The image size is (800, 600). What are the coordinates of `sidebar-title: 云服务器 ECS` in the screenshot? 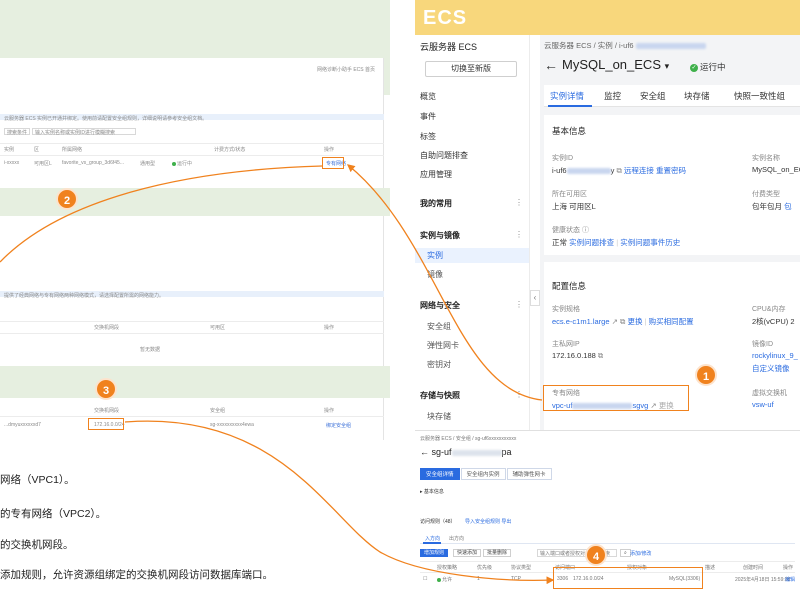 It's located at (449, 47).